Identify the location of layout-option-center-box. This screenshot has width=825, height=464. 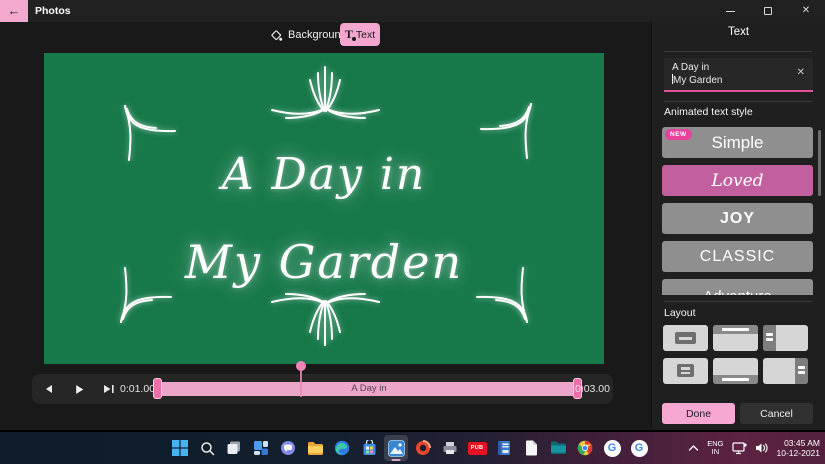
(685, 338).